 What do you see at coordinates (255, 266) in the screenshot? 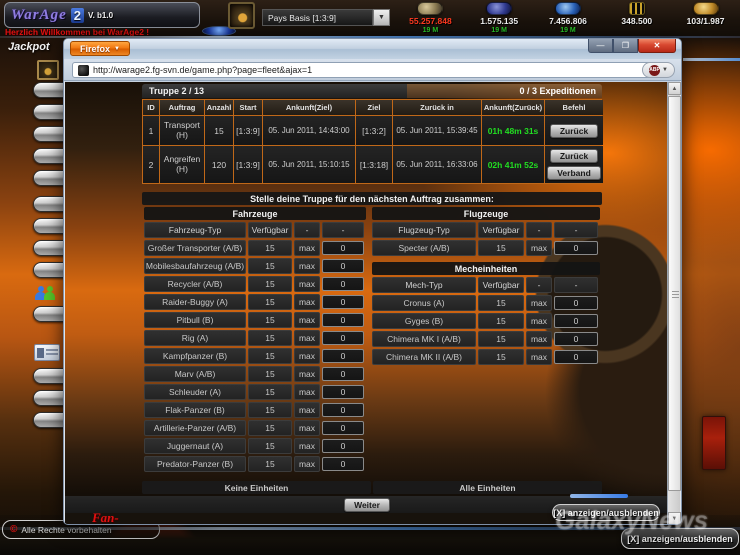
I see `unit-row: Mobilesbaufahrzeug (A/B) 15 max` at bounding box center [255, 266].